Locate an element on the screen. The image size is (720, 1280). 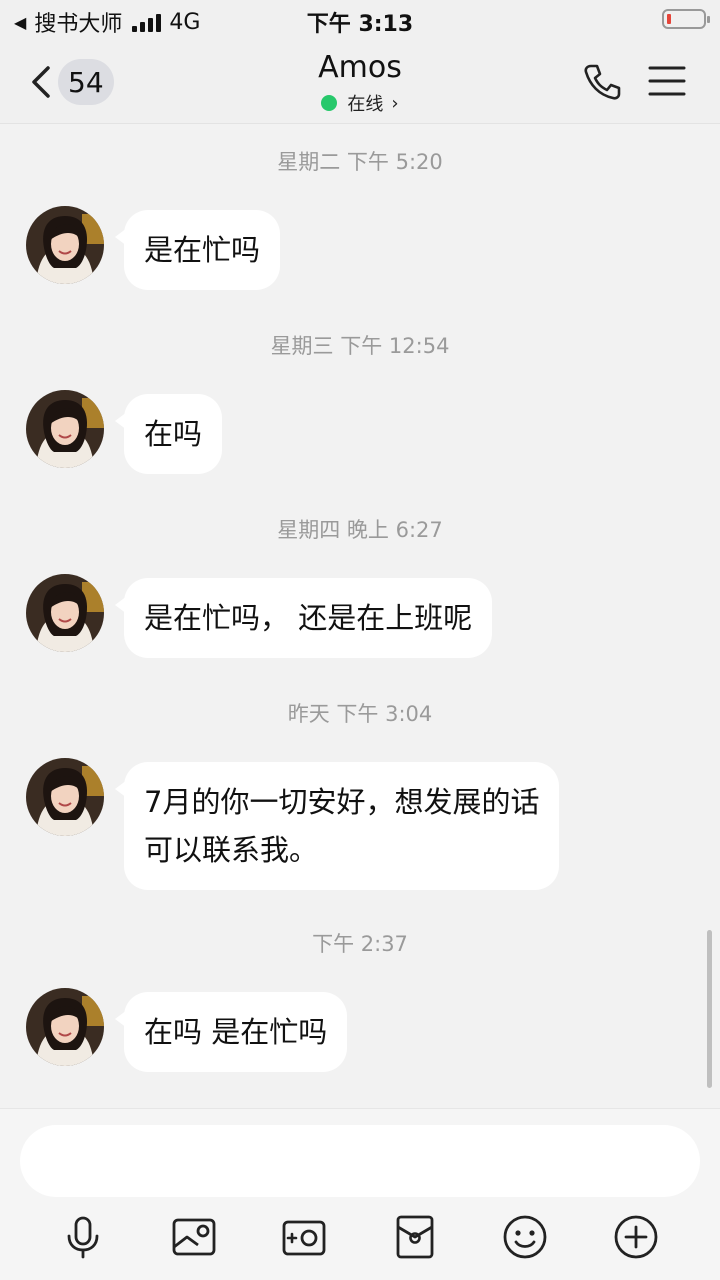
online-dot-icon is located at coordinates (329, 103).